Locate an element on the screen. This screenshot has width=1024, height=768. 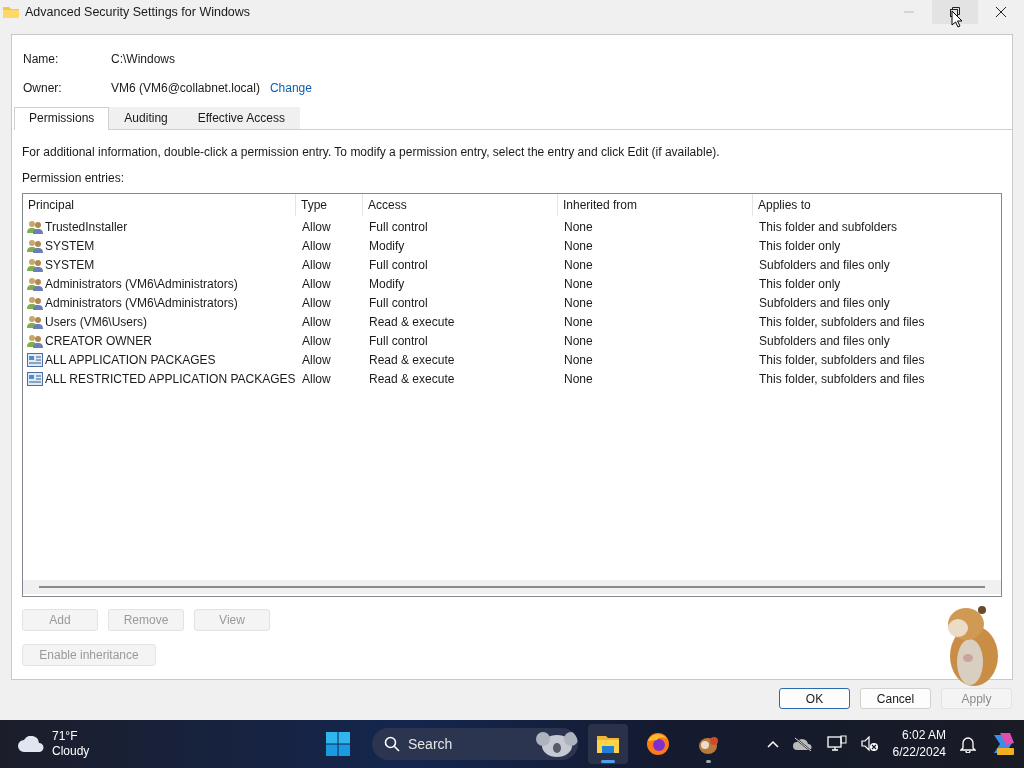
horizontal-scrollbar is located at coordinates (512, 587).